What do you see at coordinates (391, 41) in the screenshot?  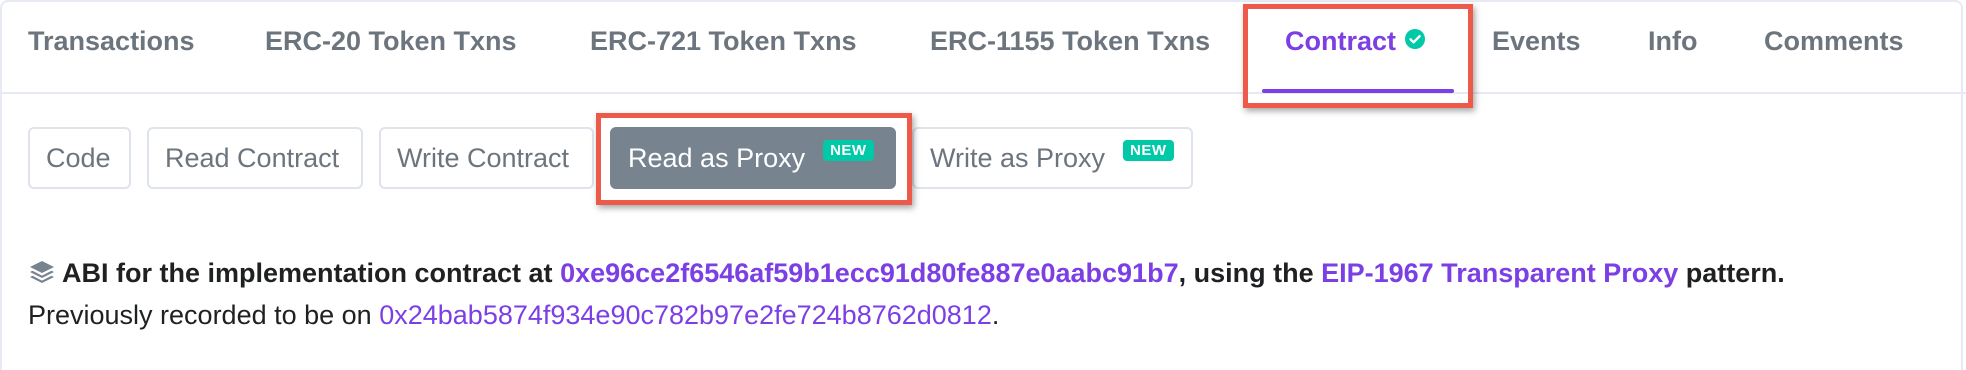 I see `tab-erc20-token-txns: ERC-20 Token Txns` at bounding box center [391, 41].